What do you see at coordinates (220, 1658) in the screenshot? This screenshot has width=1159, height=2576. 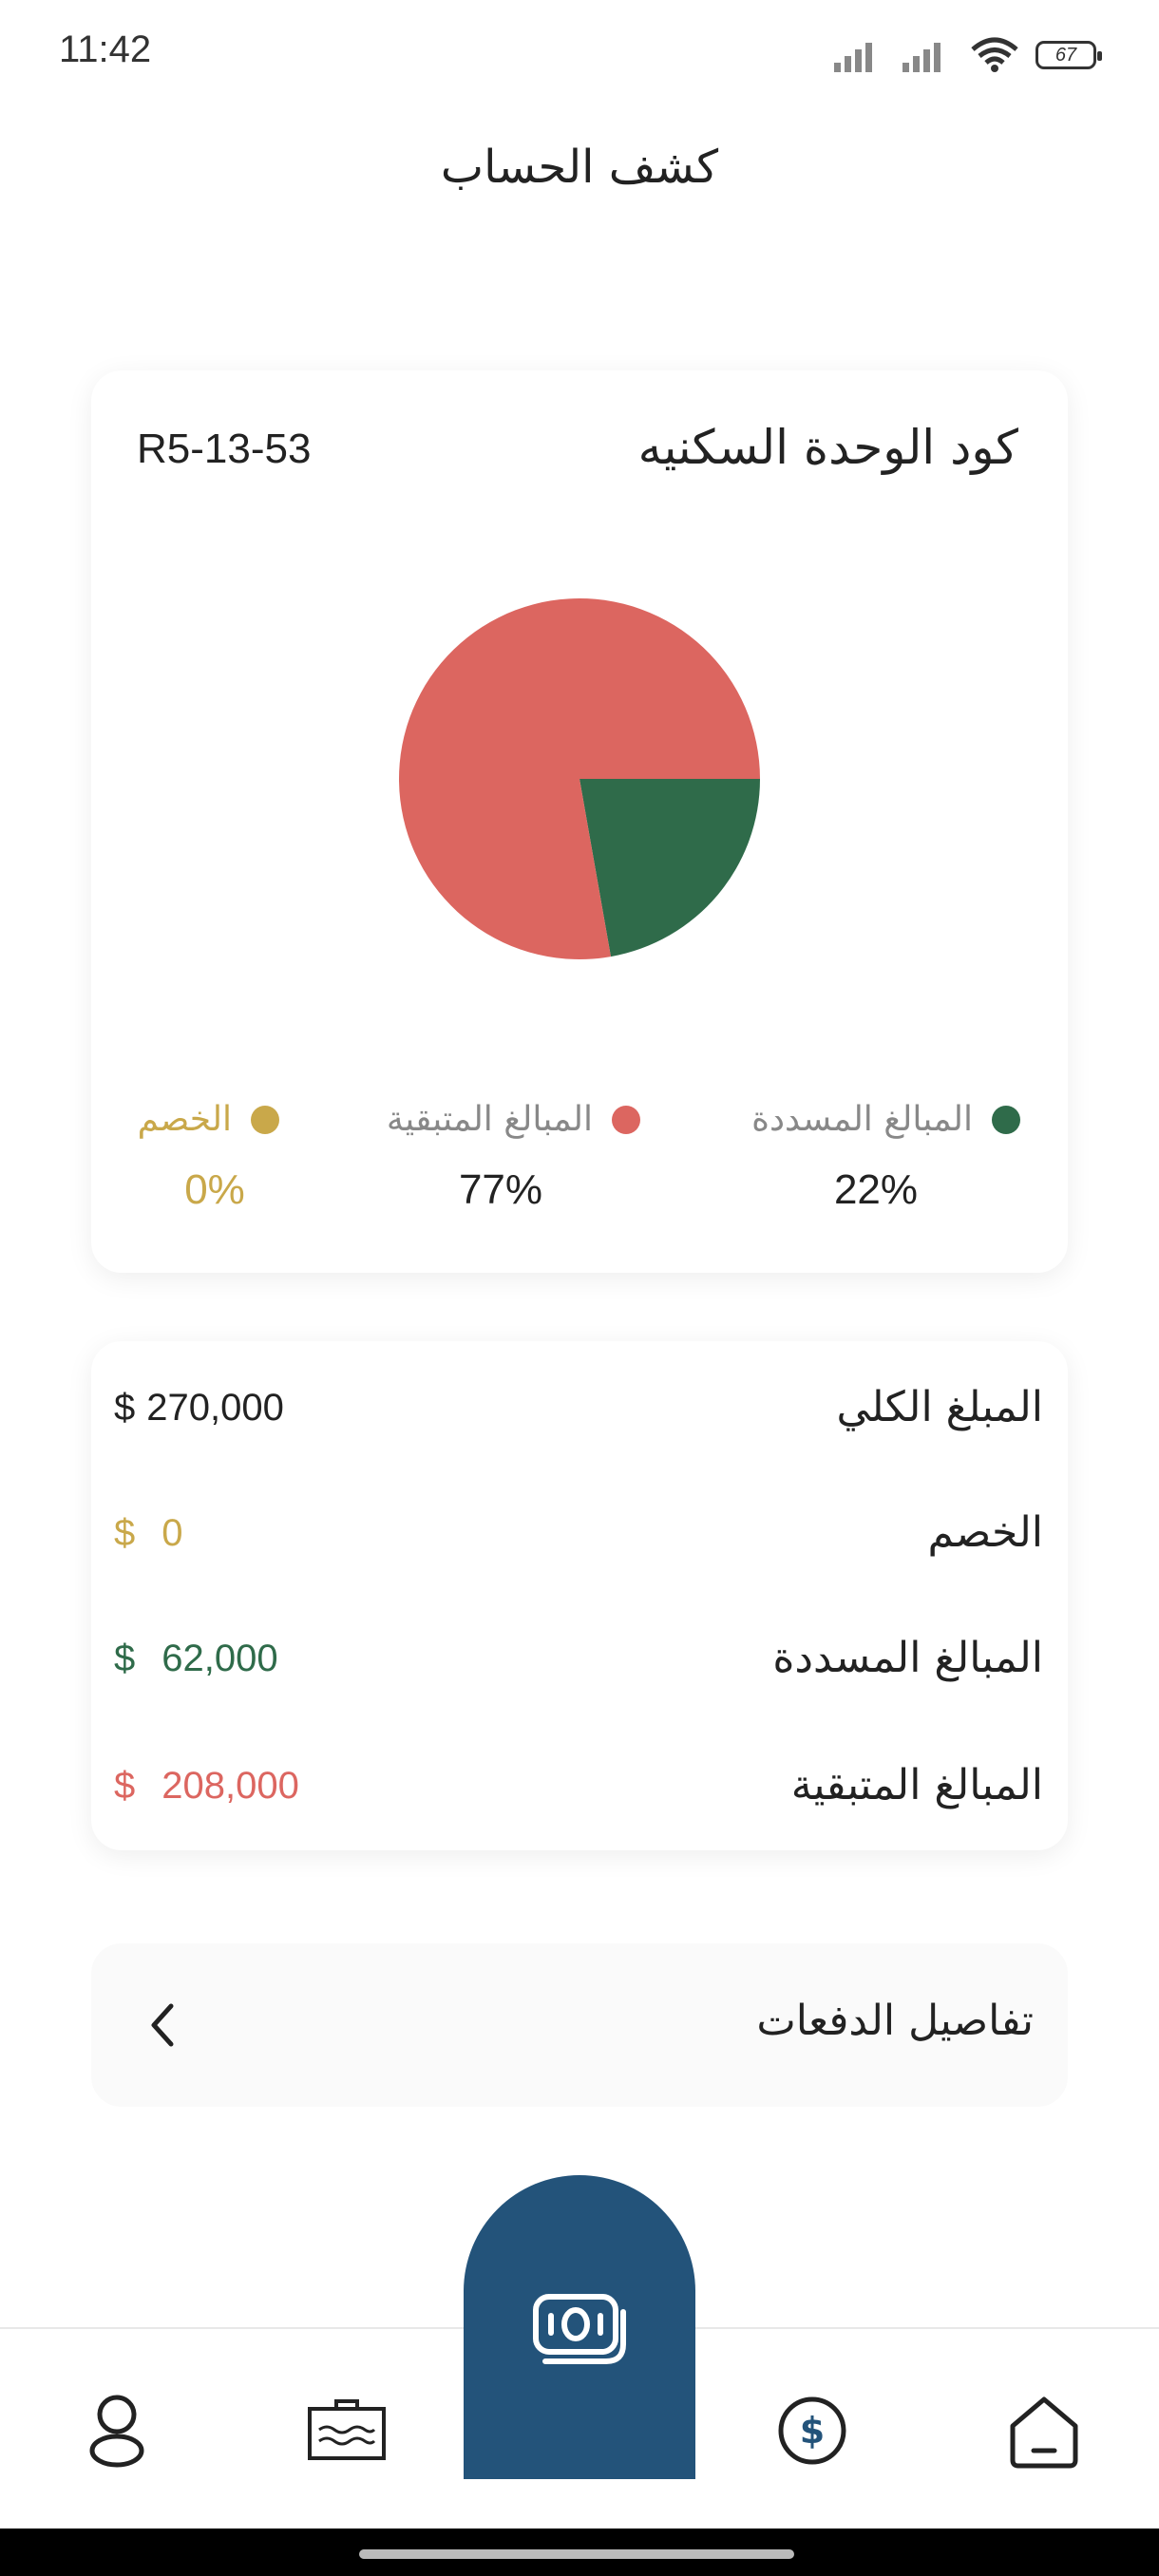 I see `paid-amount-number: 62,000` at bounding box center [220, 1658].